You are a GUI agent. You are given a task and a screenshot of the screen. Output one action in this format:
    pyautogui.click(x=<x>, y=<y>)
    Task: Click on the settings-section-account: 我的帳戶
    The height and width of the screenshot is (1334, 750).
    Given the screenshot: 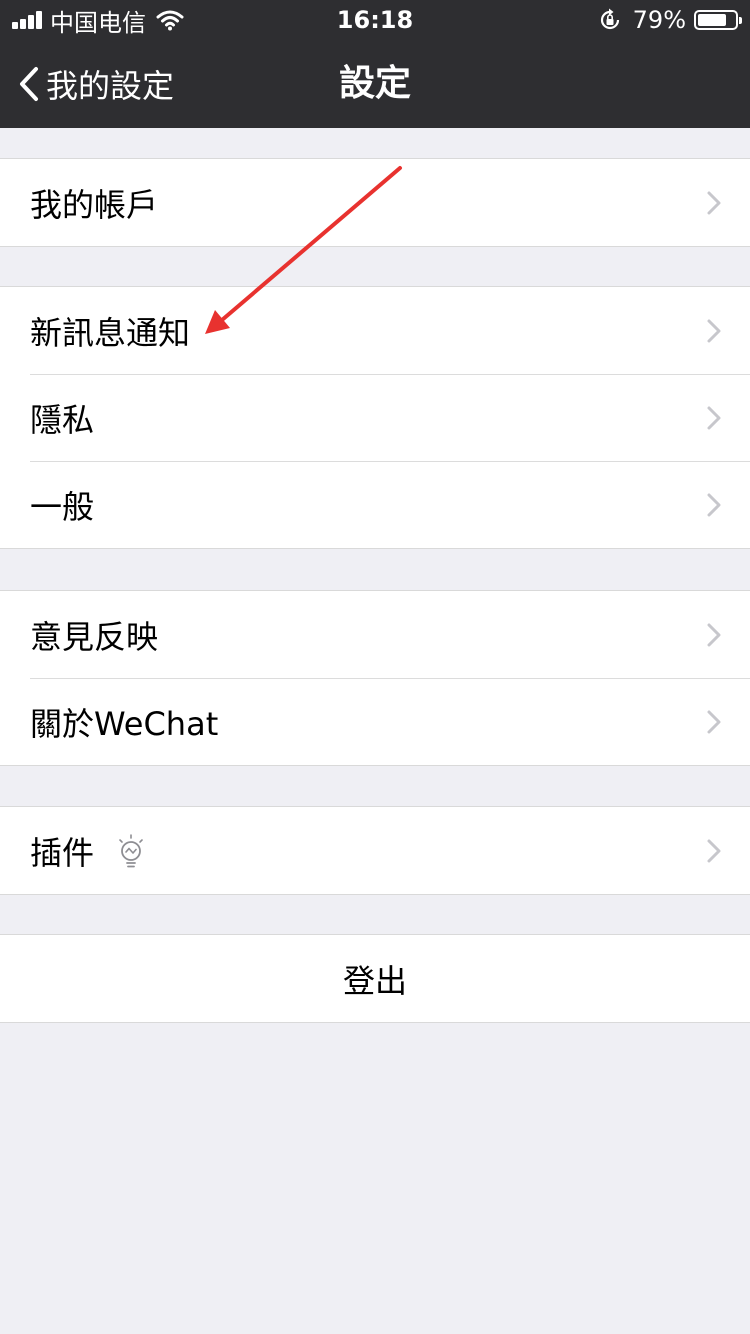 What is the action you would take?
    pyautogui.click(x=375, y=202)
    